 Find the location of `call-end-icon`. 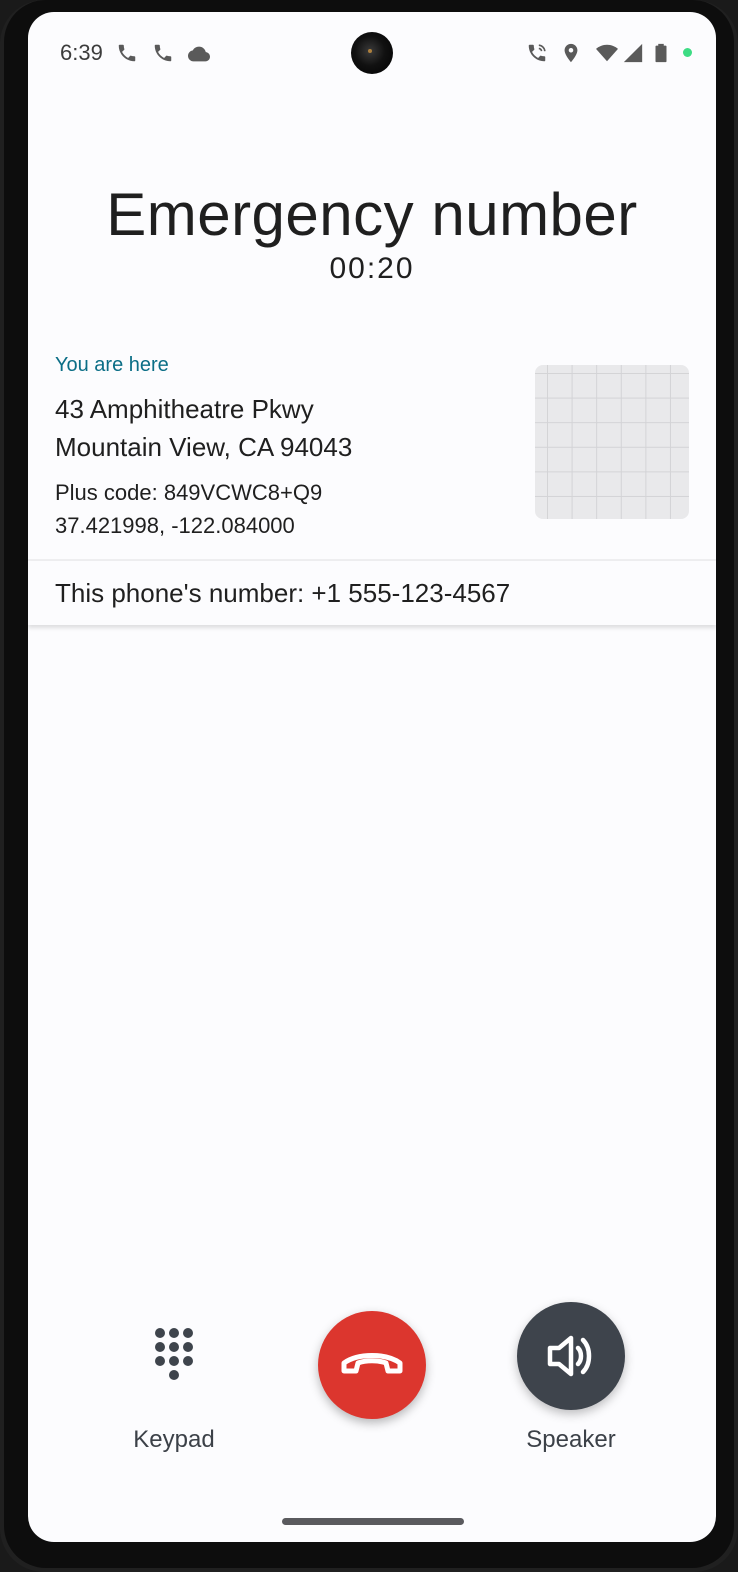

call-end-icon is located at coordinates (372, 1363).